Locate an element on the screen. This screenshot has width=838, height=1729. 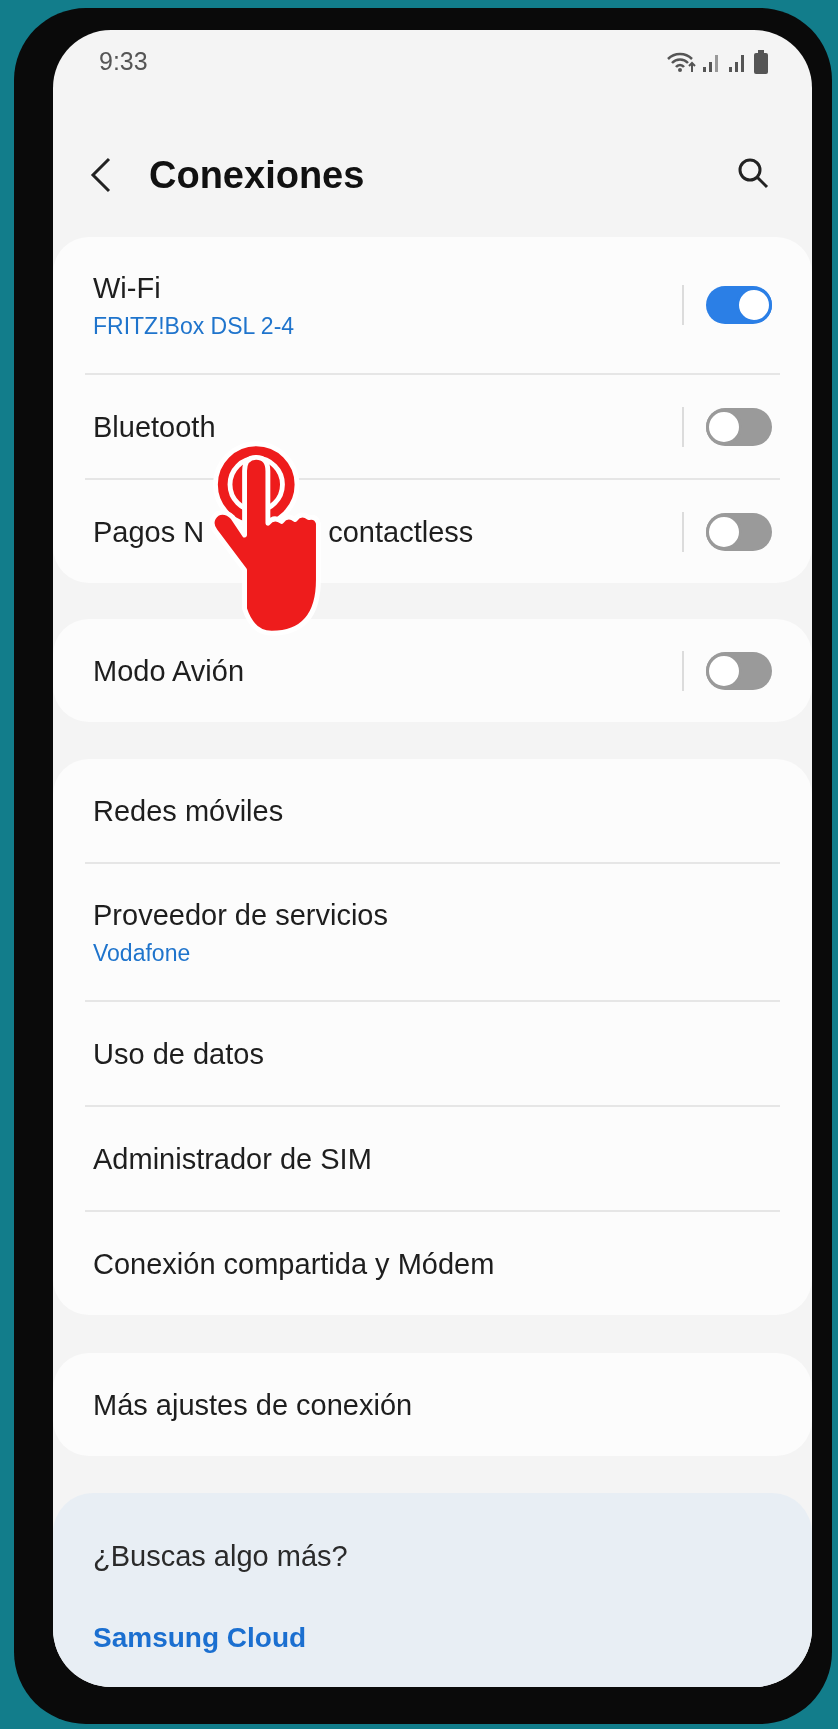
row-title: Conexión compartida y Módem is located at coordinates (294, 1264).